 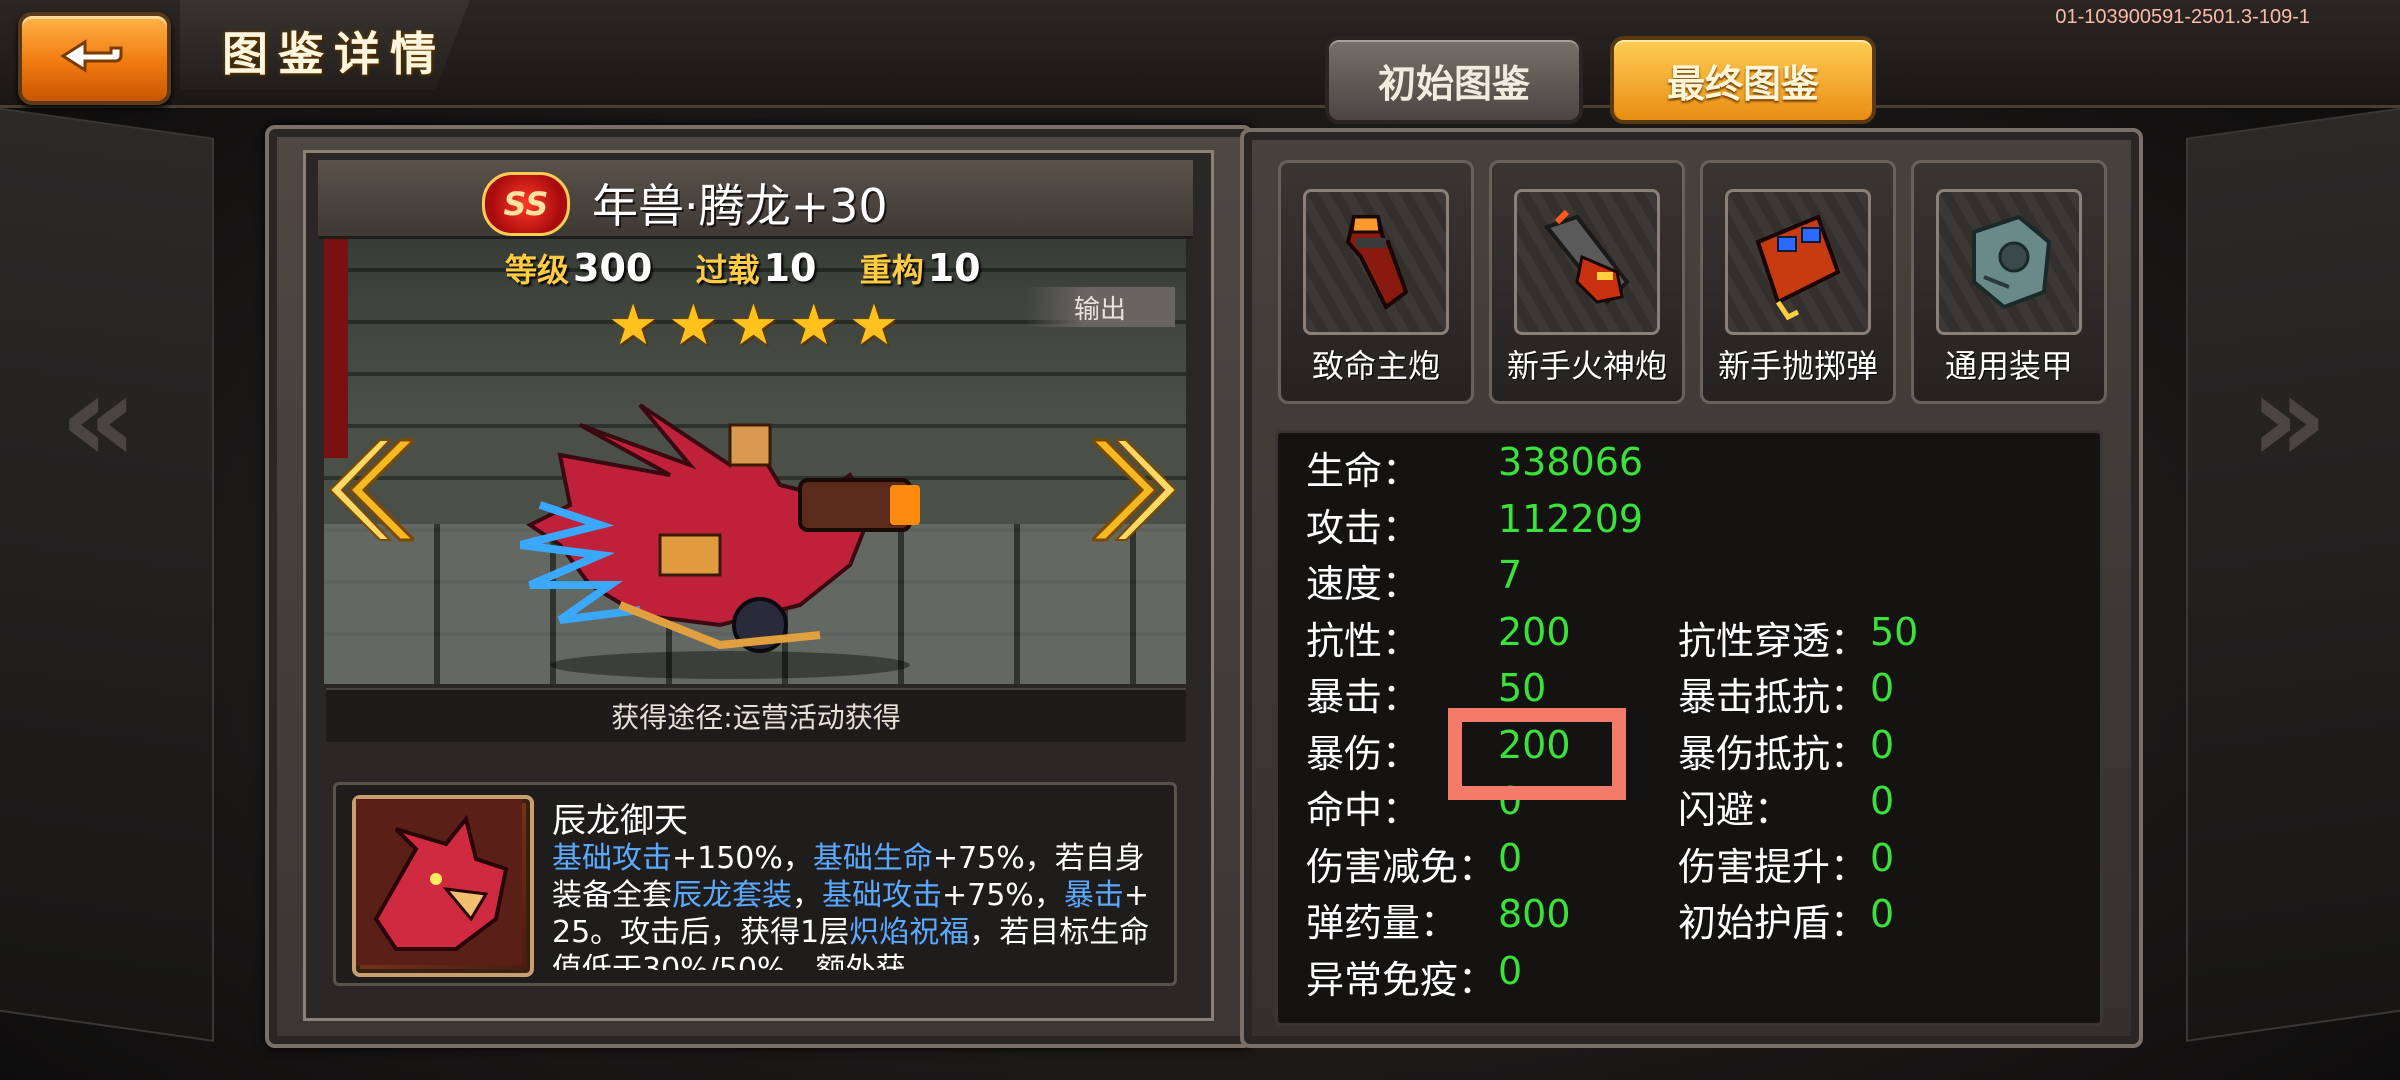 What do you see at coordinates (526, 204) in the screenshot?
I see `rank-badge: SS` at bounding box center [526, 204].